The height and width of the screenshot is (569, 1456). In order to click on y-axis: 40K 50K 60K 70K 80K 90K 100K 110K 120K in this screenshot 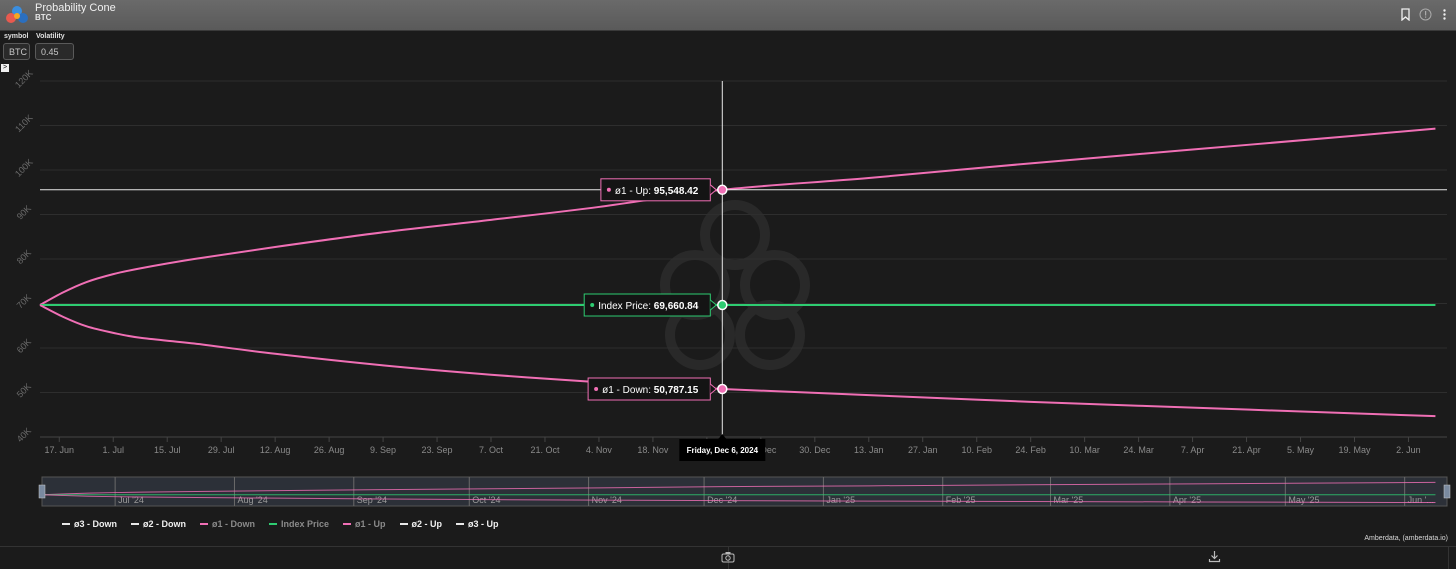, I will do `click(24, 256)`.